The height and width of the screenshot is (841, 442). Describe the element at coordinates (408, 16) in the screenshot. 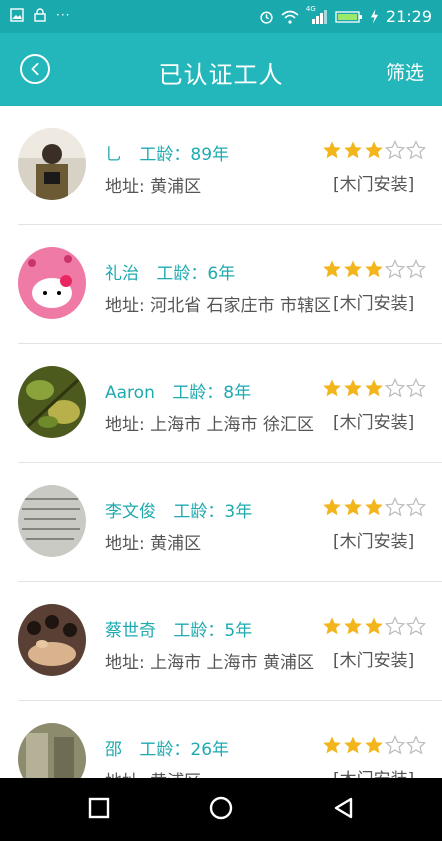

I see `clock: 21:29` at that location.